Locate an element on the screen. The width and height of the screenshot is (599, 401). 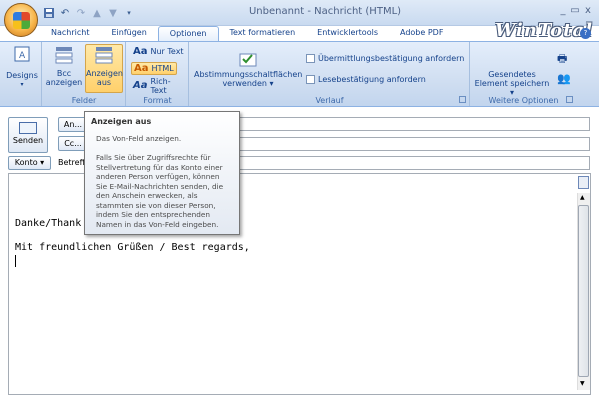
html-format-button: Aa HTML is located at coordinates (154, 68).